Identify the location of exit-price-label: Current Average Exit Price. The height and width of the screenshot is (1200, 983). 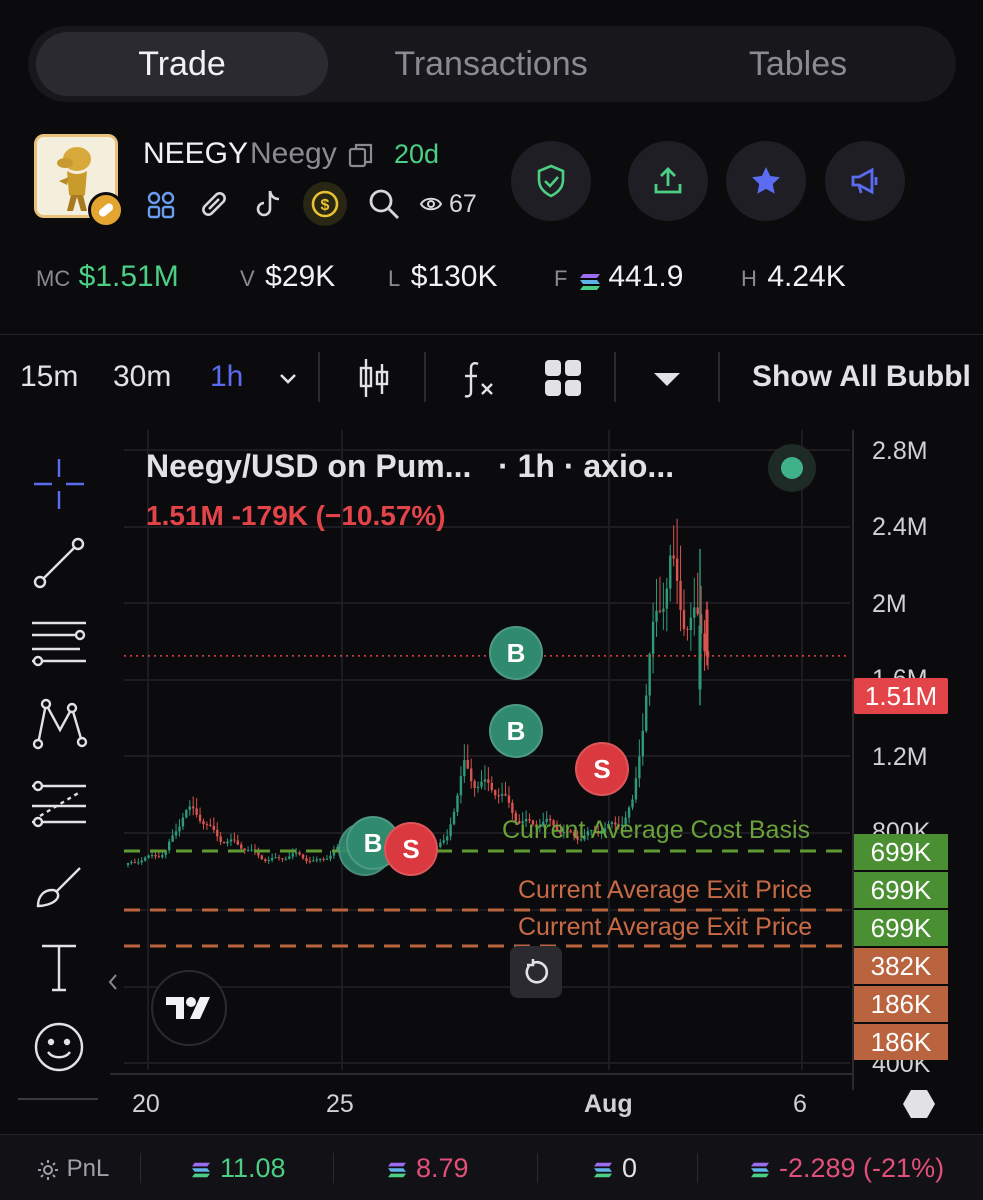
(665, 890).